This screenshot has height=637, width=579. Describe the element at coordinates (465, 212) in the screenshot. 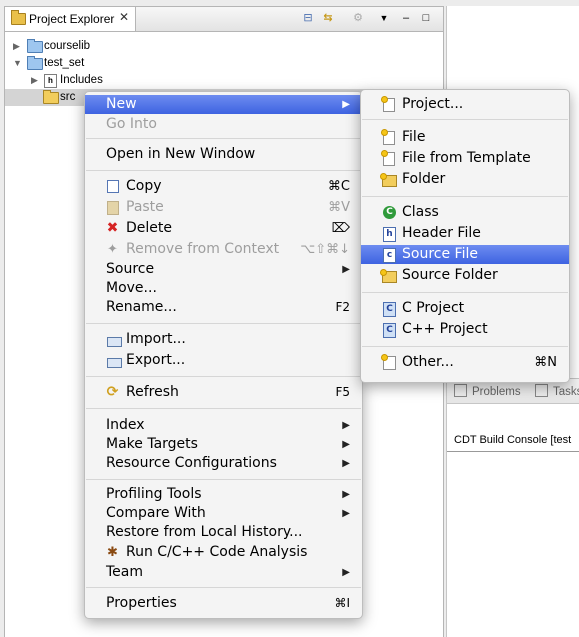

I see `menu-item-new-class: C Class` at that location.